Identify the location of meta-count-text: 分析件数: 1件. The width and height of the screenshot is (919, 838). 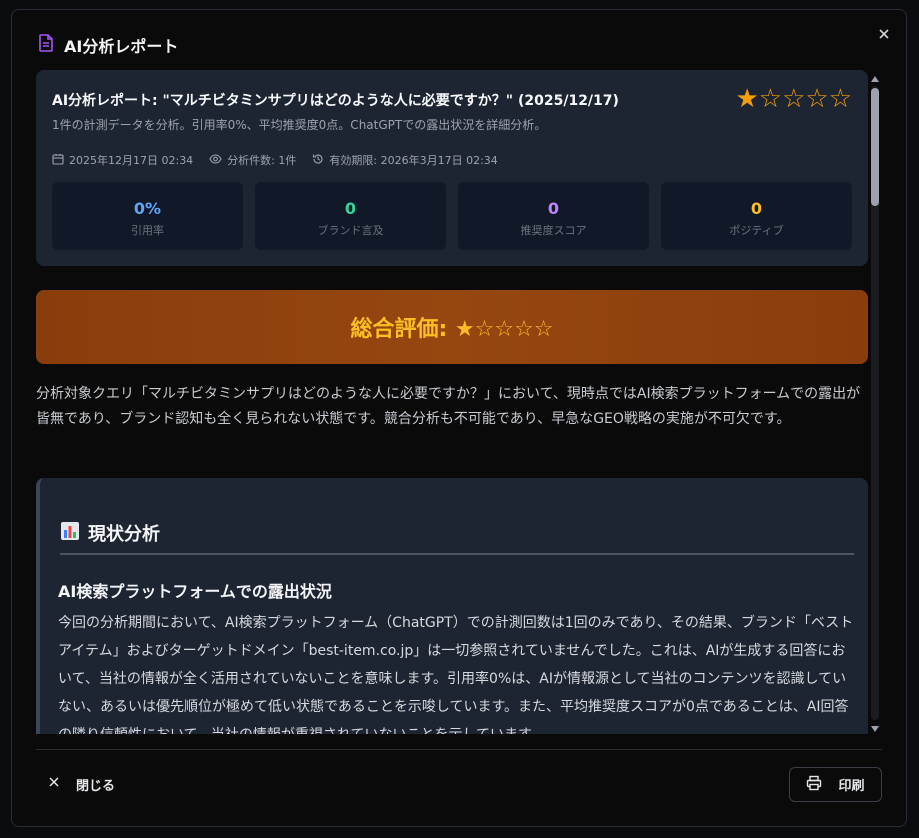
(262, 160).